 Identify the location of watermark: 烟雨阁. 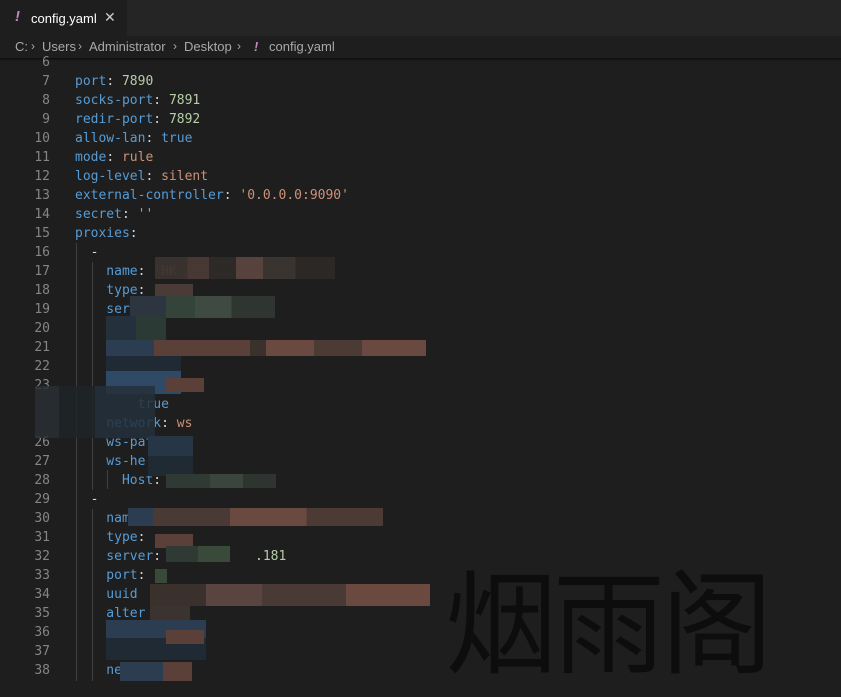
(609, 626).